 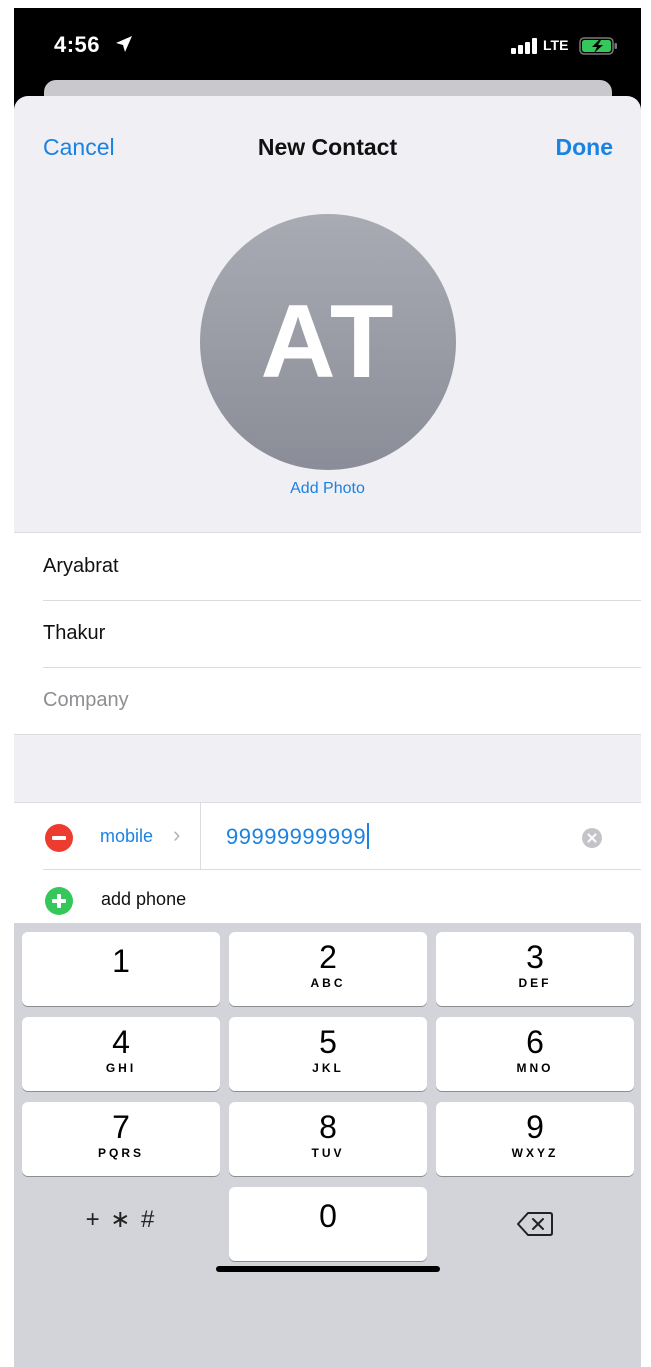 I want to click on key-symbols: + ∗ #, so click(x=121, y=1224).